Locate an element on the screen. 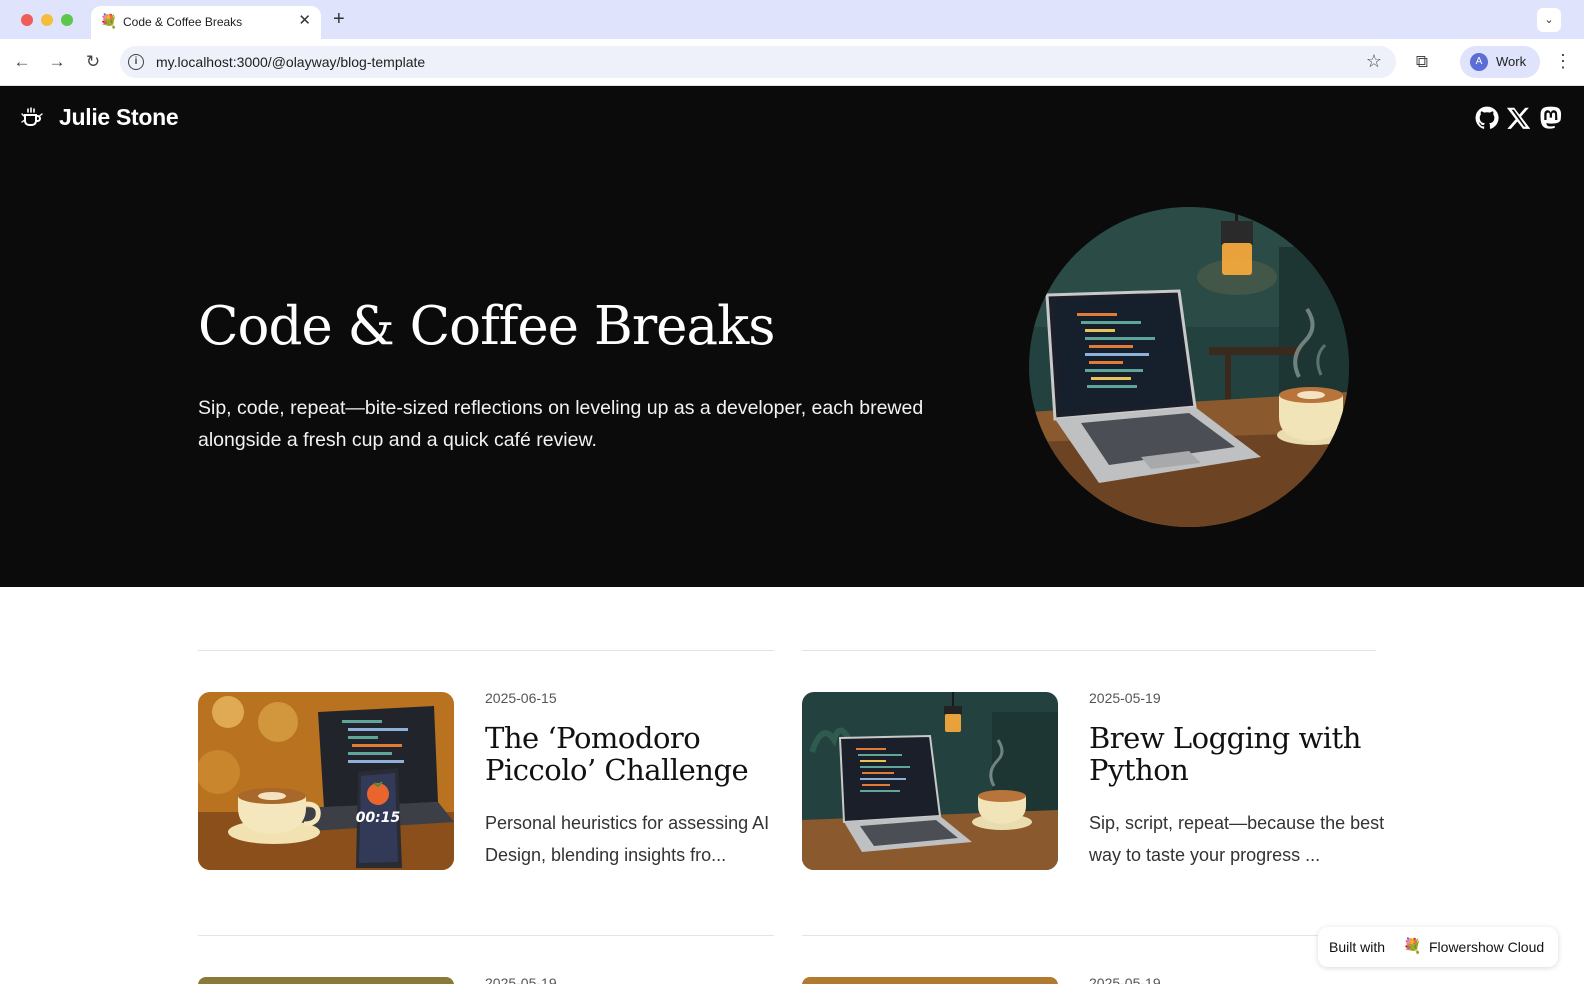  flowershow-brand-label: Flowershow Cloud is located at coordinates (1487, 947).